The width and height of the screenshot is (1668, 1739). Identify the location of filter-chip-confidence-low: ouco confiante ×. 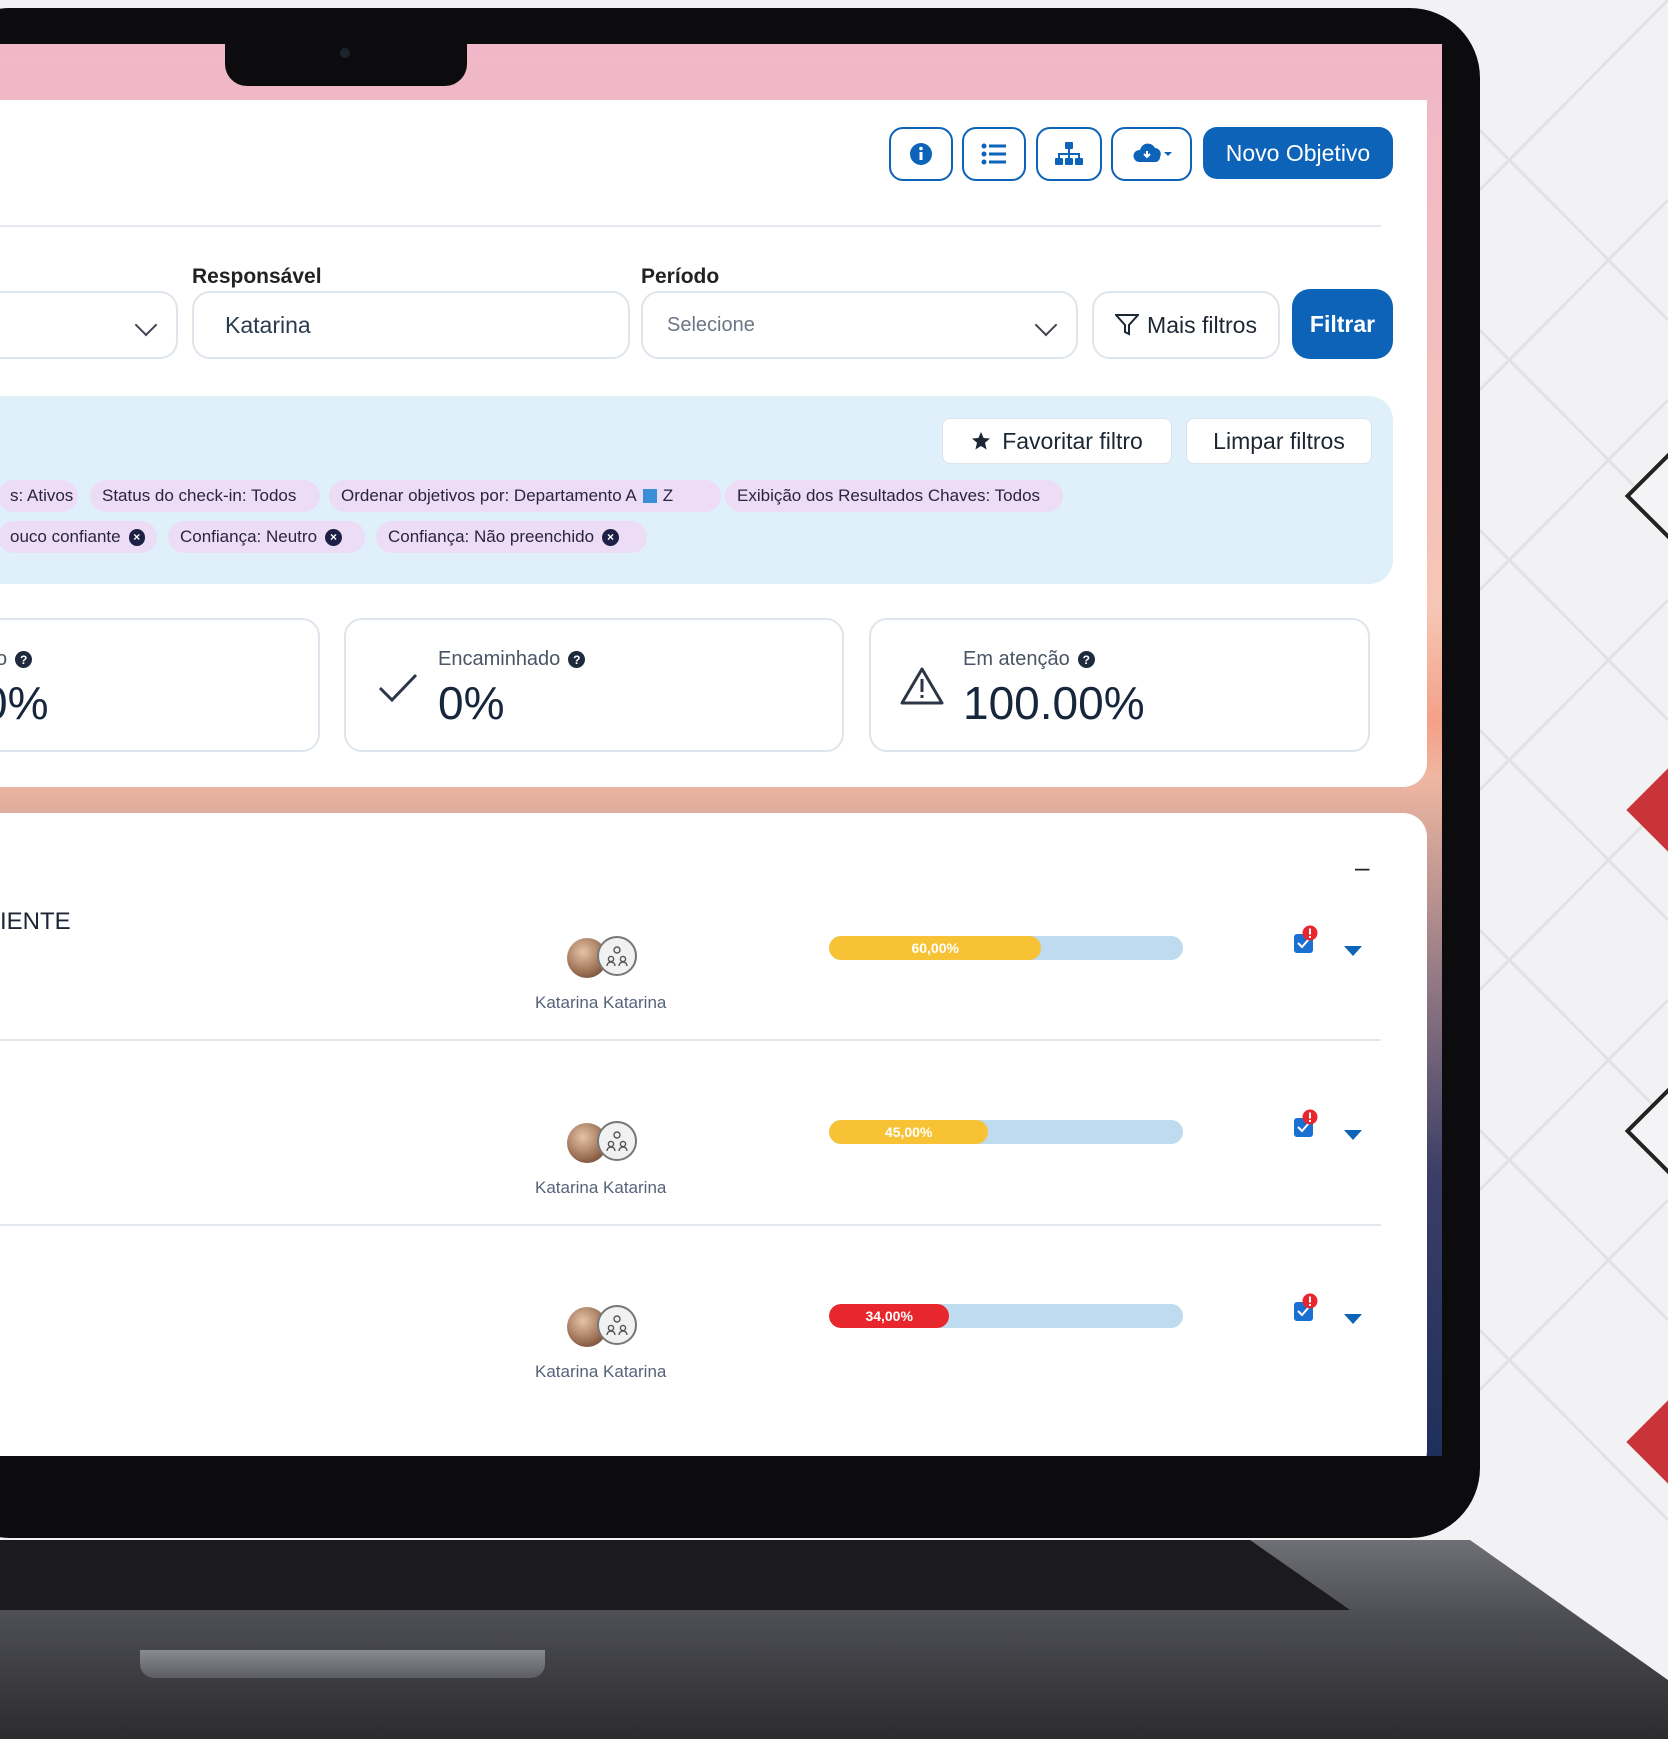
(78, 537).